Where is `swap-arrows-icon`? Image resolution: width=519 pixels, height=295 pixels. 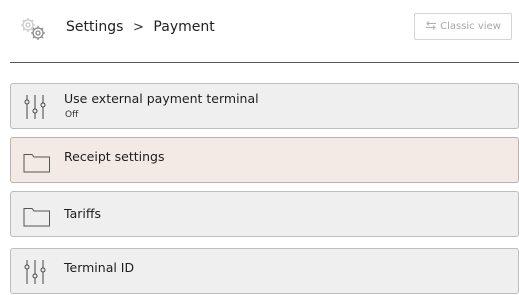
swap-arrows-icon is located at coordinates (431, 26).